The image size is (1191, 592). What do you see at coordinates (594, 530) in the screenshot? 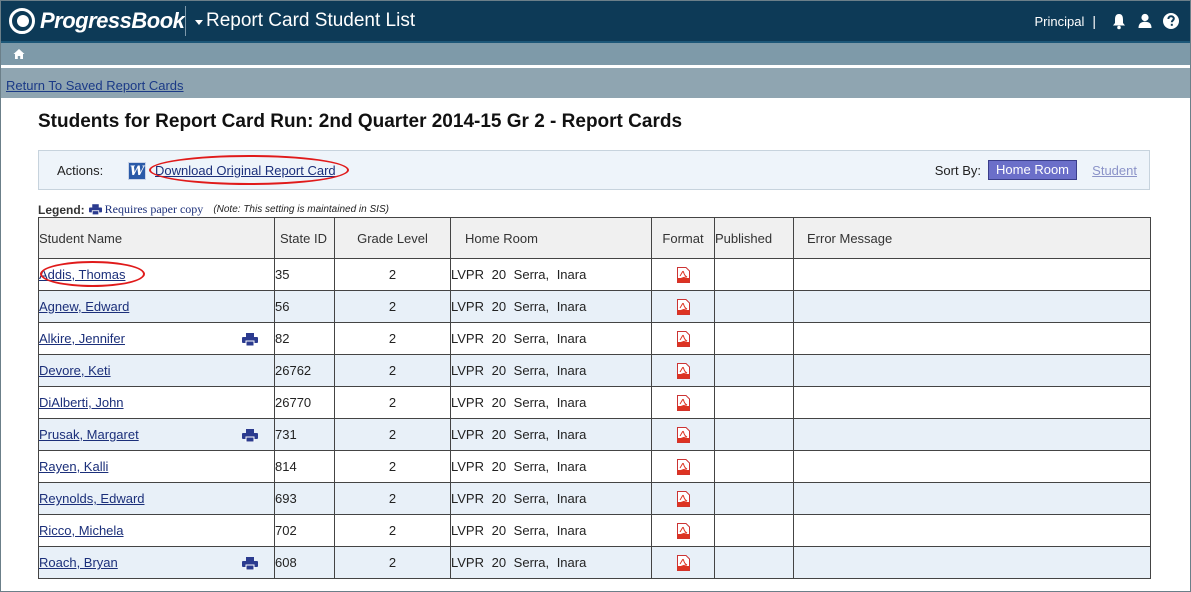
I see `table-row: Ricco, Michela 702 2 LVPR 20 Serra, Inara` at bounding box center [594, 530].